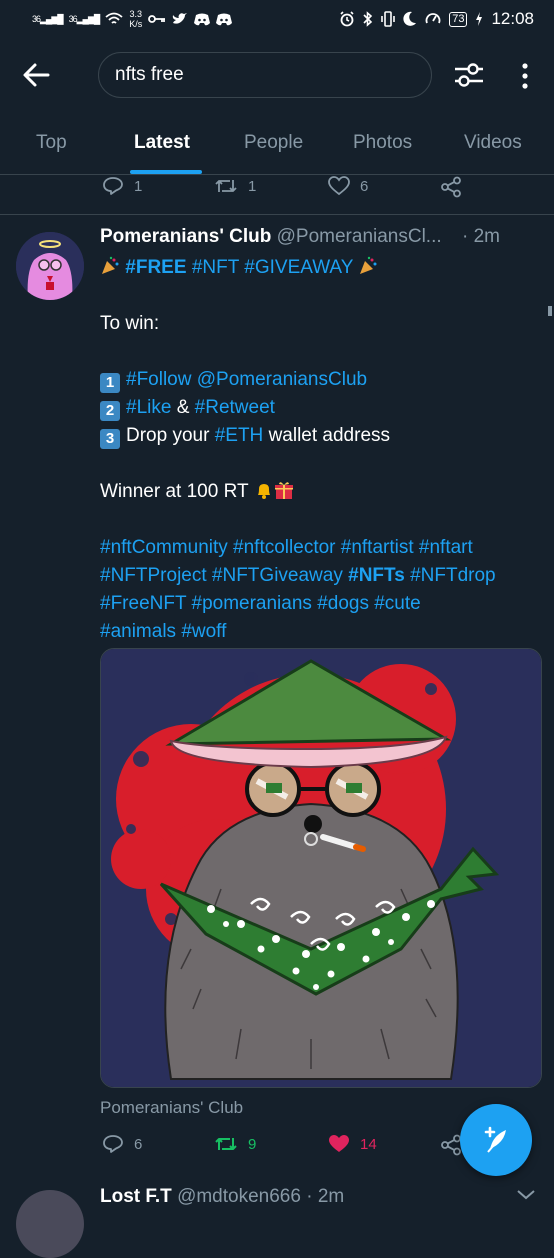 The image size is (554, 1258). I want to click on twitter-bird-icon, so click(180, 18).